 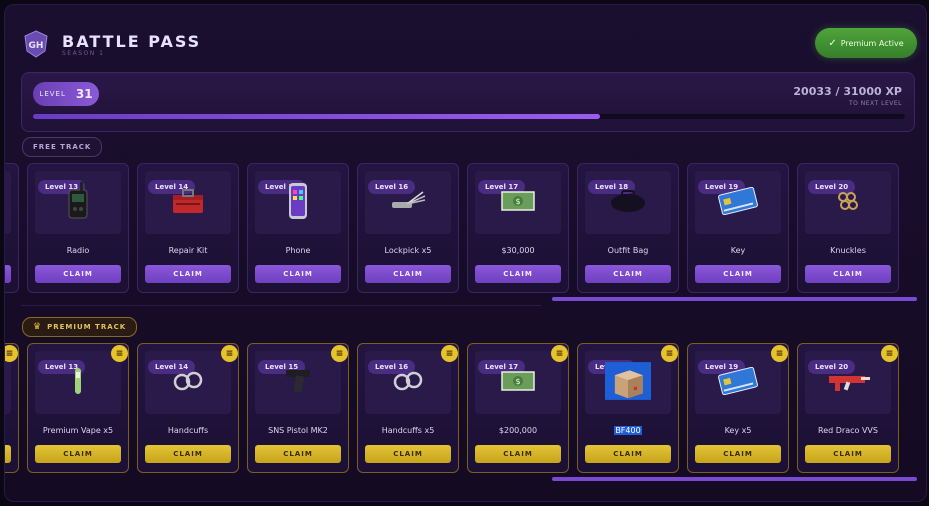 I want to click on free-track-text: FREE TRACK, so click(x=62, y=147).